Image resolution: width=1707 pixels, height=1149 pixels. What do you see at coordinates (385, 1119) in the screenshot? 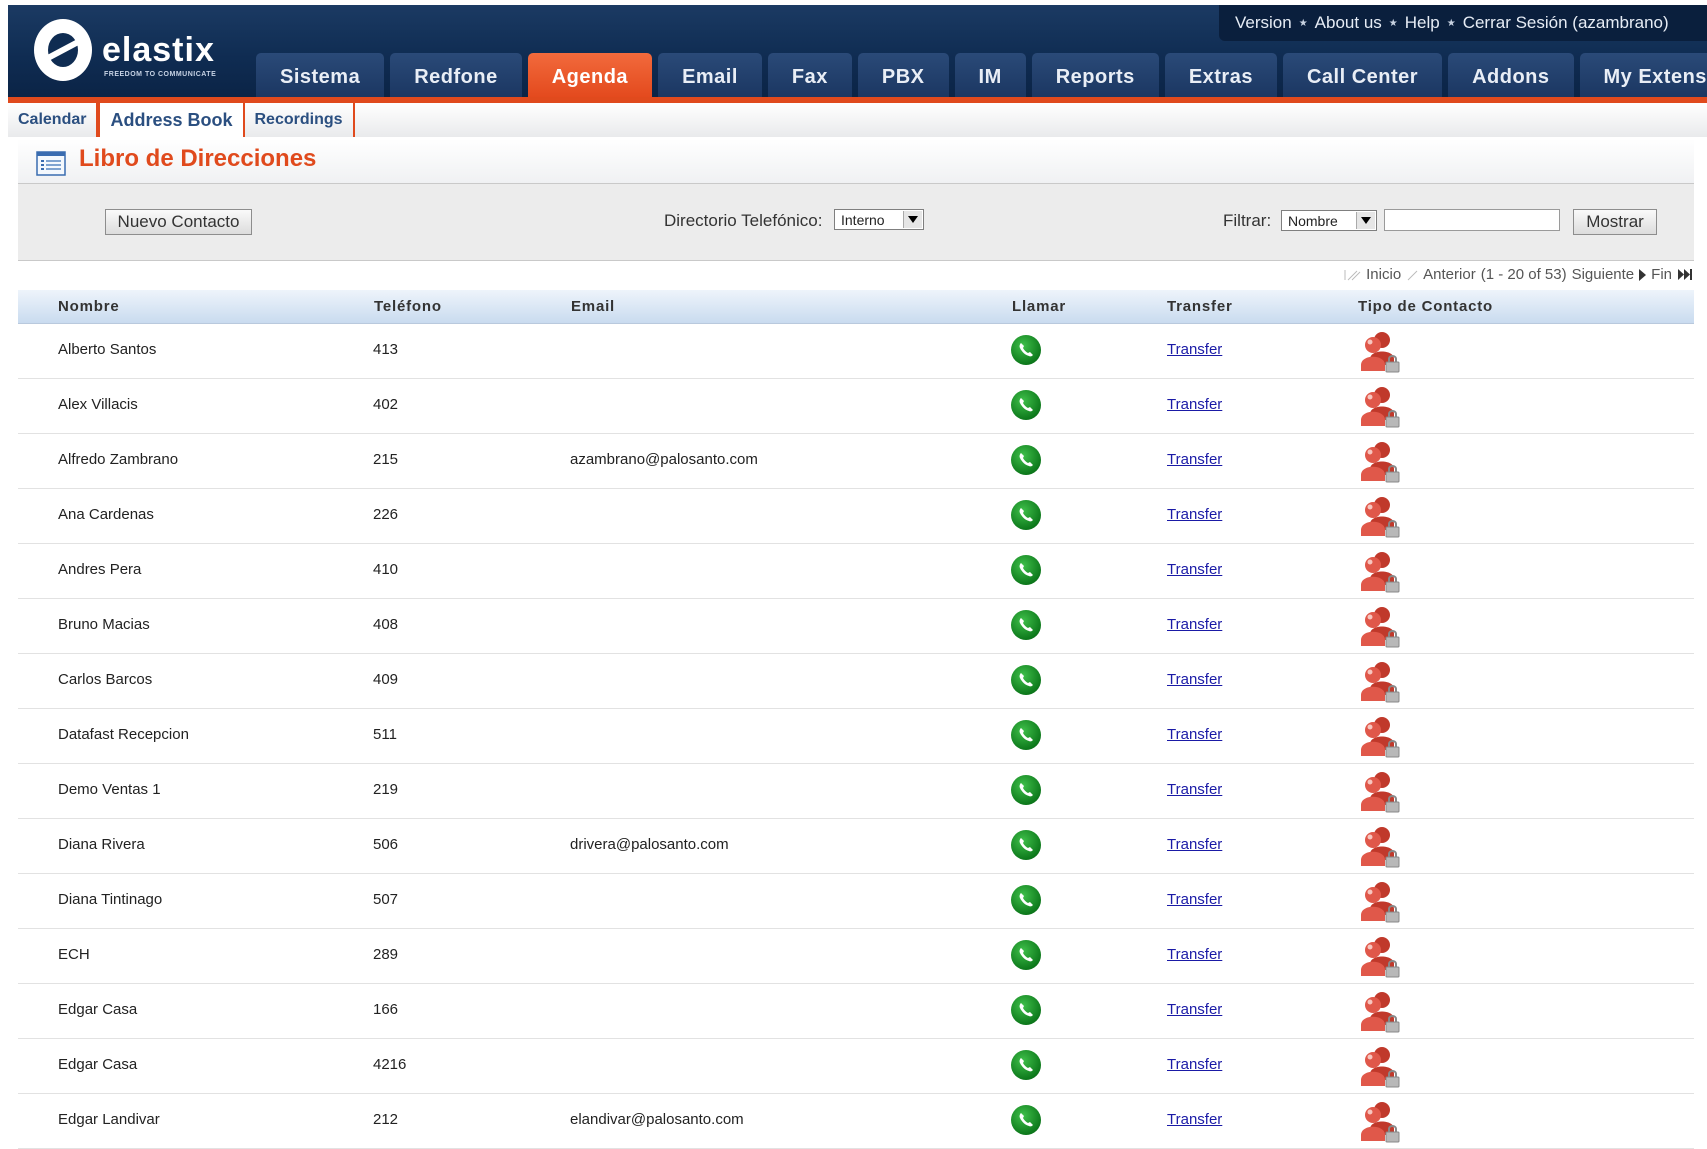
I see `contact-phone: 212` at bounding box center [385, 1119].